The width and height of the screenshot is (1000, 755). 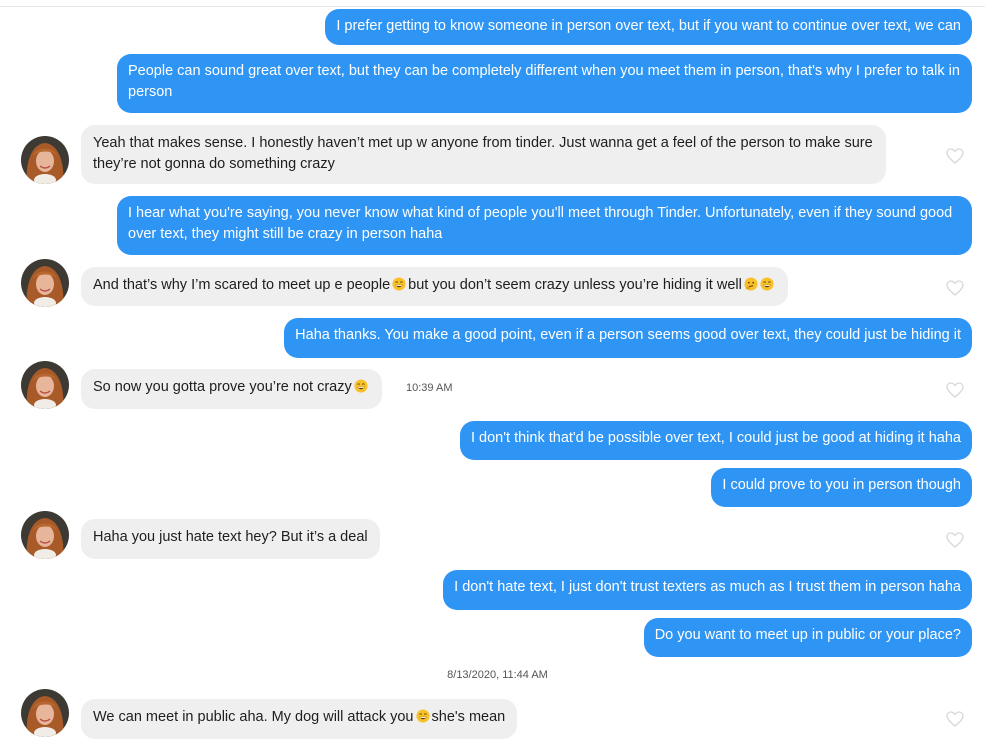 What do you see at coordinates (751, 284) in the screenshot?
I see `thinking-emoji` at bounding box center [751, 284].